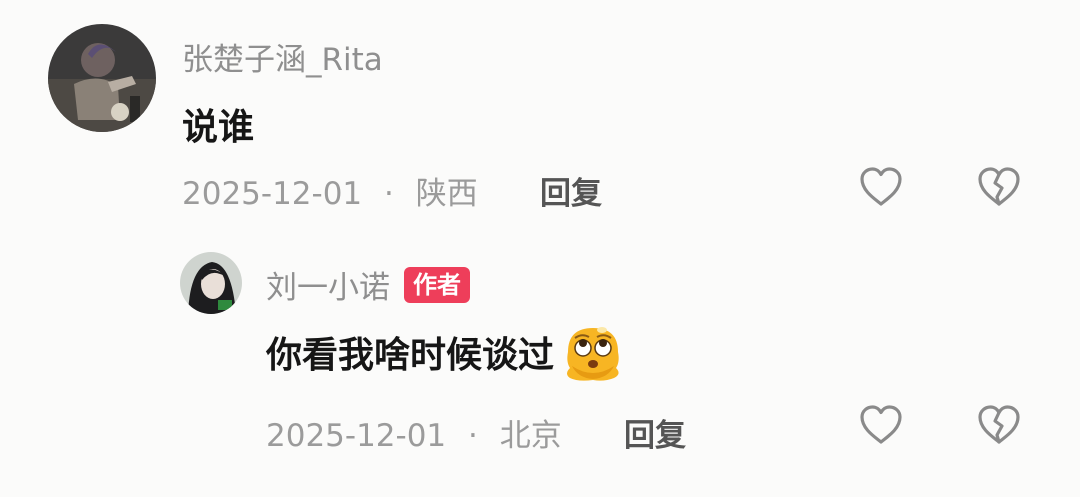 Image resolution: width=1080 pixels, height=497 pixels. Describe the element at coordinates (211, 283) in the screenshot. I see `reply-avatar` at that location.